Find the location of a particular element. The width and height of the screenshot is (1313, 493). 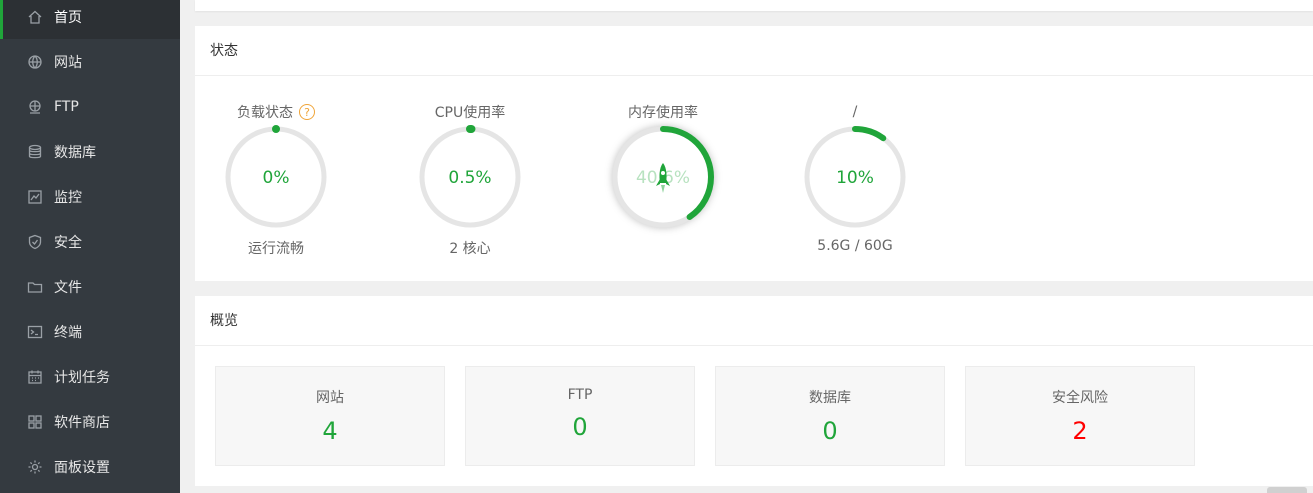

sidebar-item-terminal: 终端 is located at coordinates (90, 331).